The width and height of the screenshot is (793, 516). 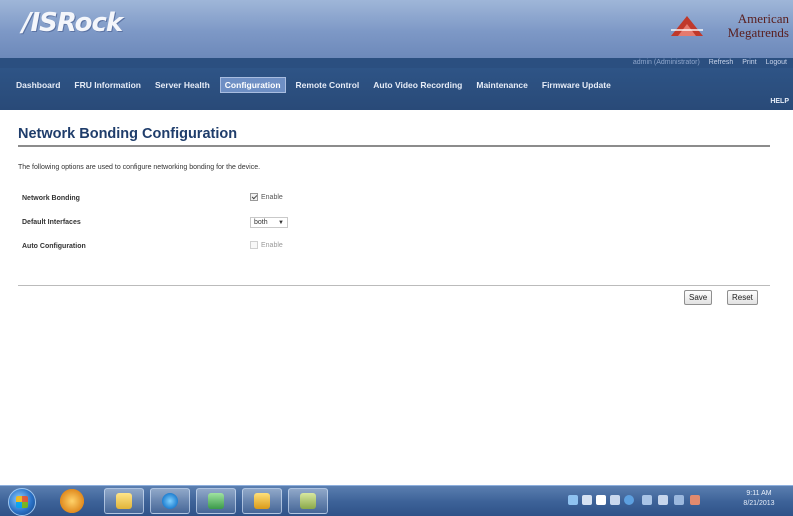 What do you see at coordinates (22, 502) in the screenshot?
I see `start-button` at bounding box center [22, 502].